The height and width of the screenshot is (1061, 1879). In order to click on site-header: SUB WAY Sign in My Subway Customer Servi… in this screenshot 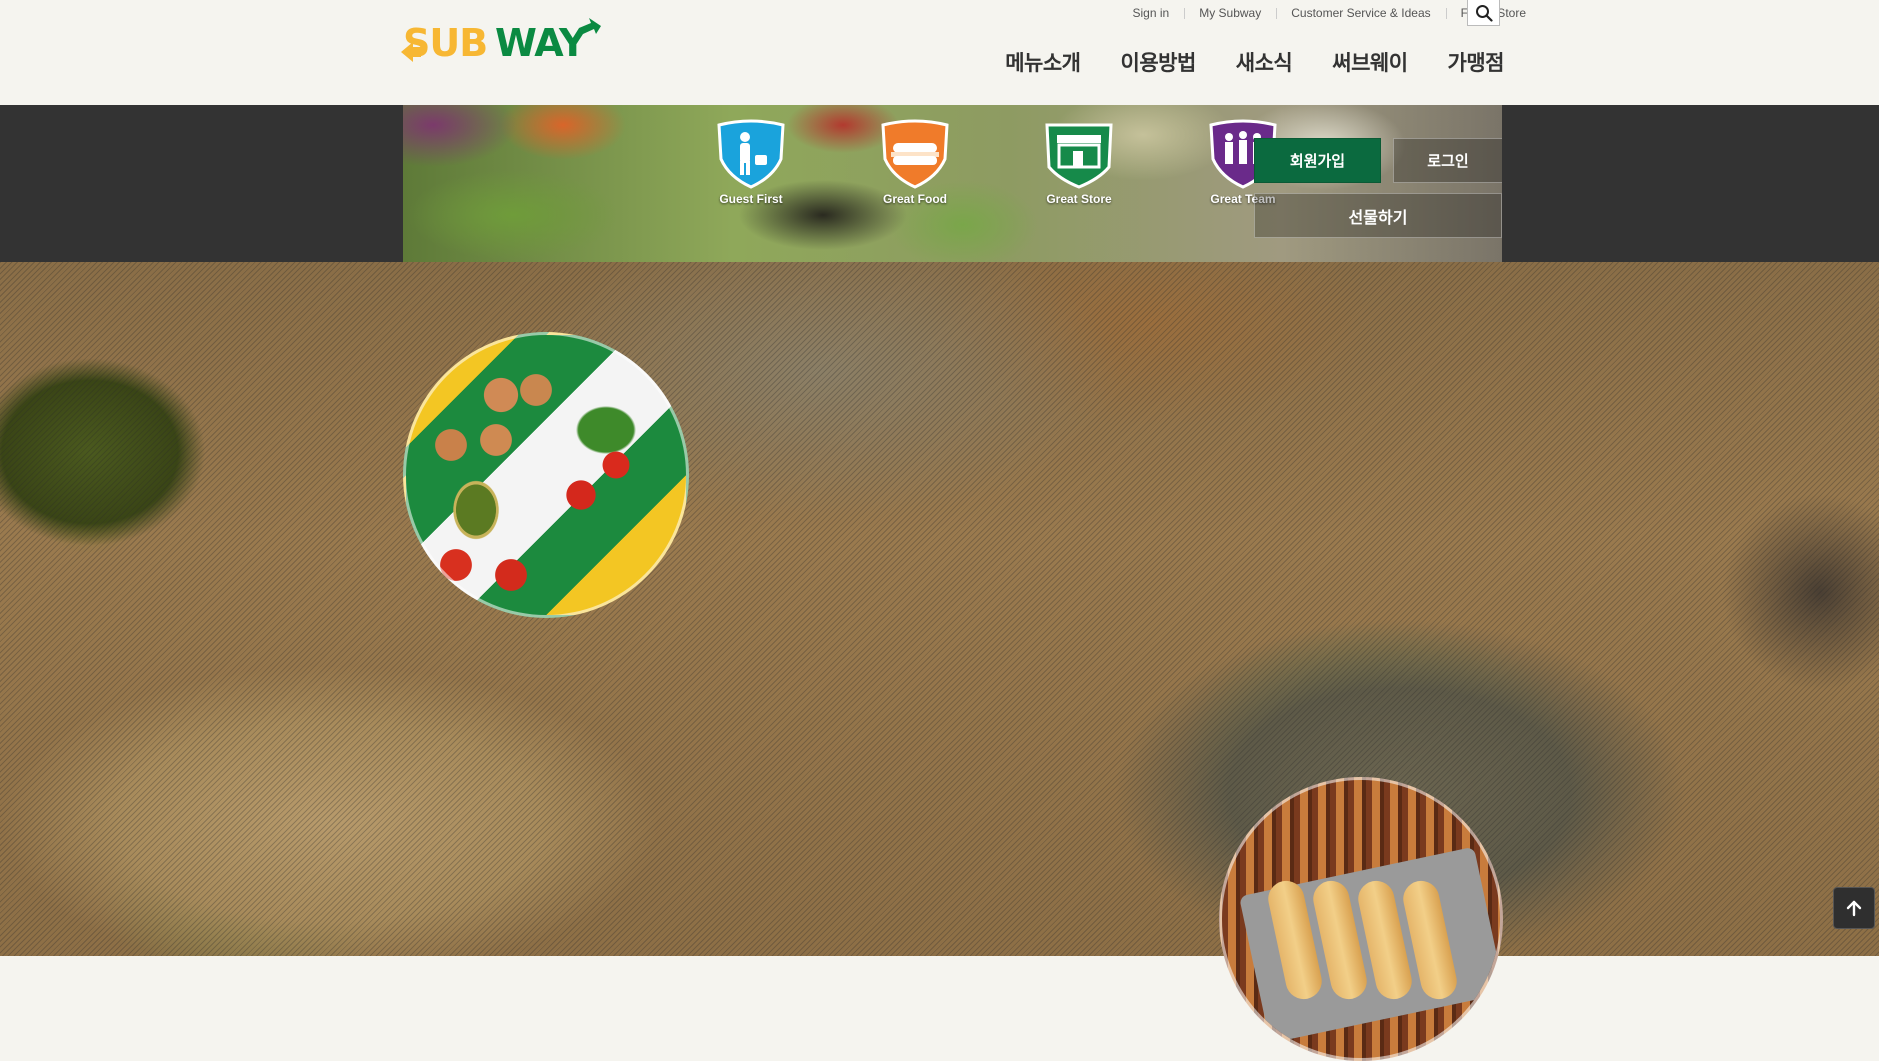, I will do `click(939, 52)`.